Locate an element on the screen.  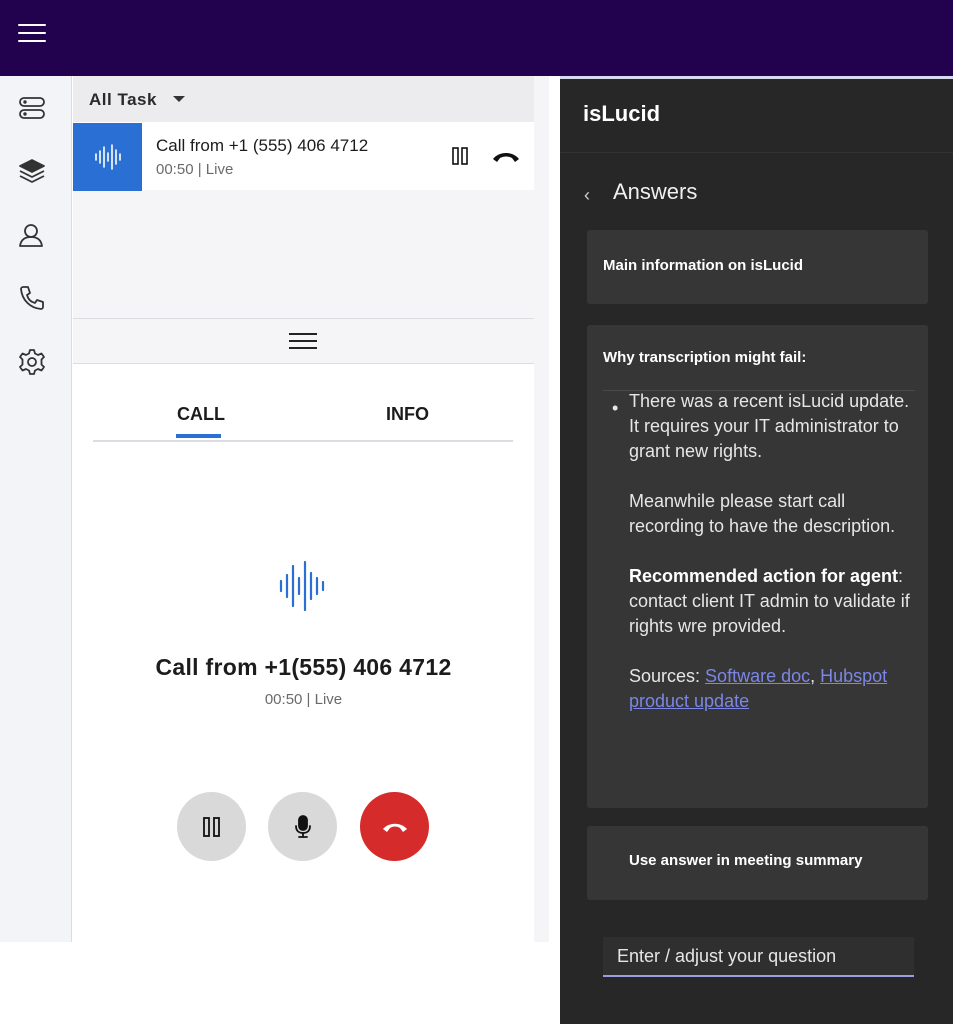
servers-icon is located at coordinates (32, 108).